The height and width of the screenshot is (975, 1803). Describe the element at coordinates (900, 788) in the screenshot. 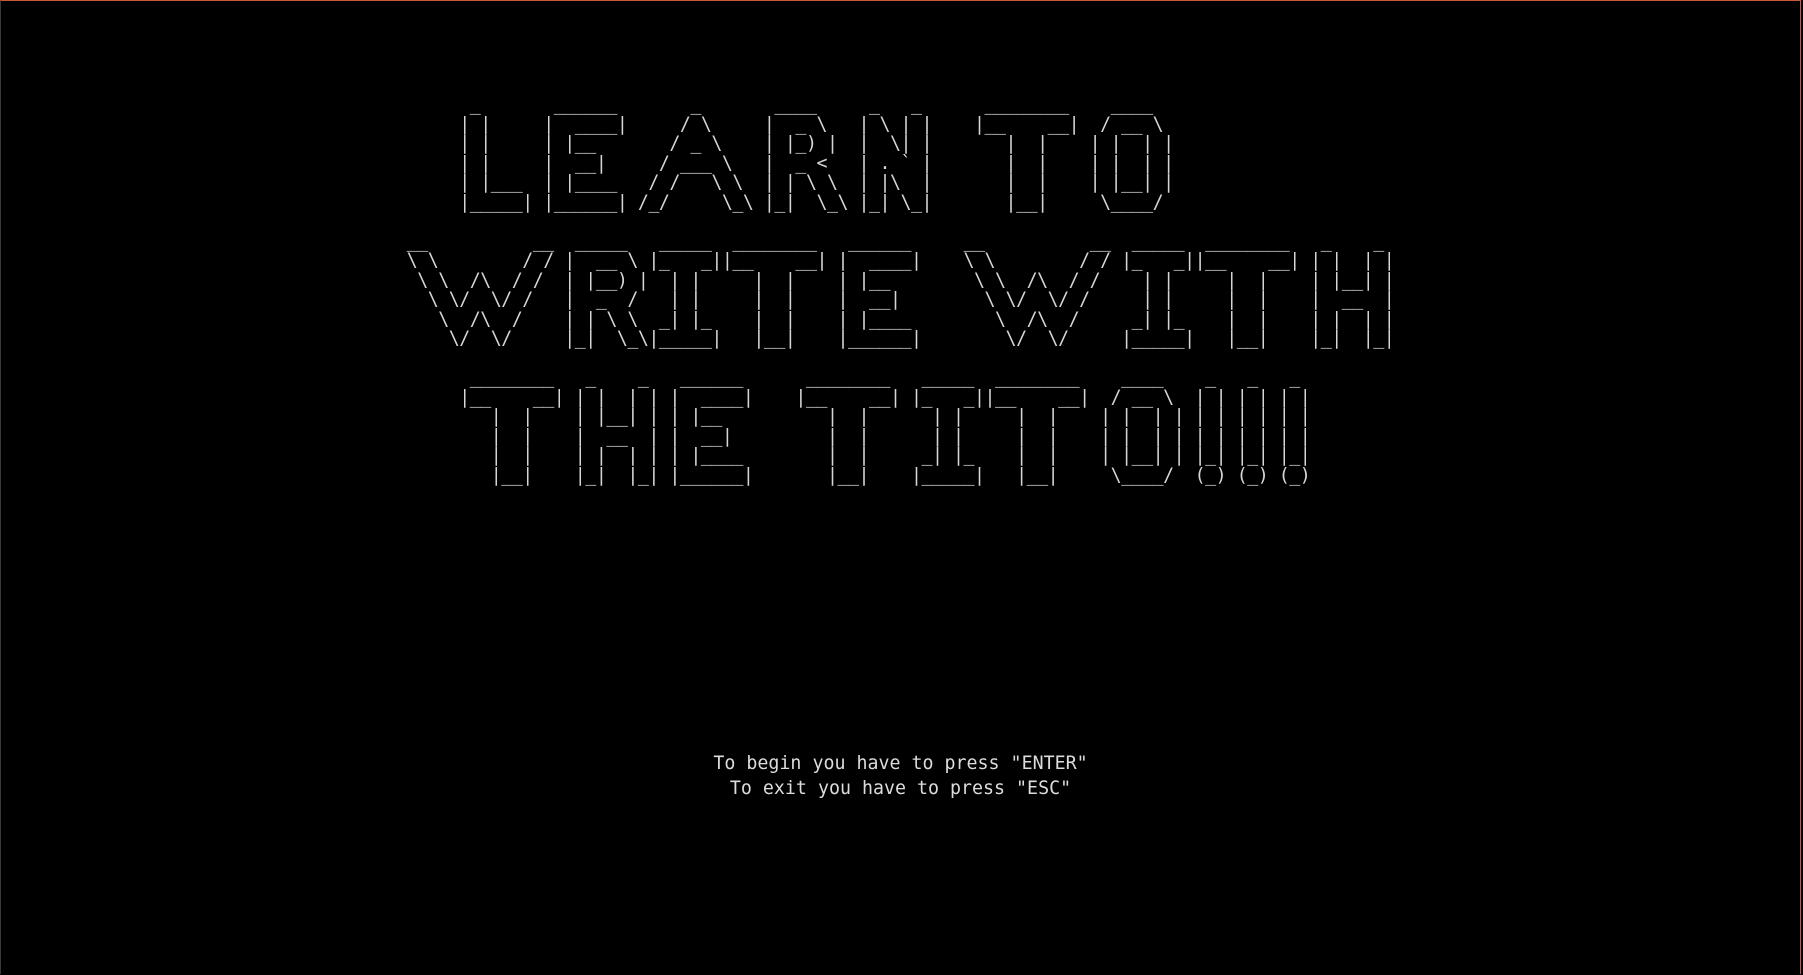

I see `exit-instruction: To exit you have to press "ESC"` at that location.